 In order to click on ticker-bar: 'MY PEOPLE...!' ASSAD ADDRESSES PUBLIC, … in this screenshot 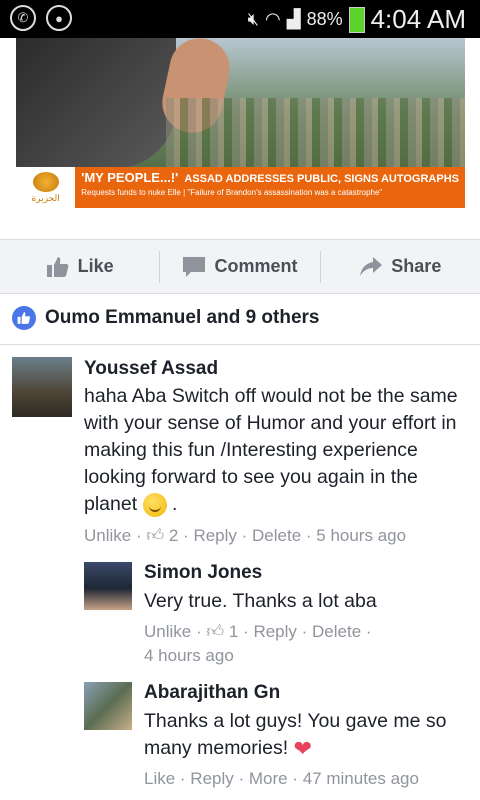, I will do `click(270, 187)`.